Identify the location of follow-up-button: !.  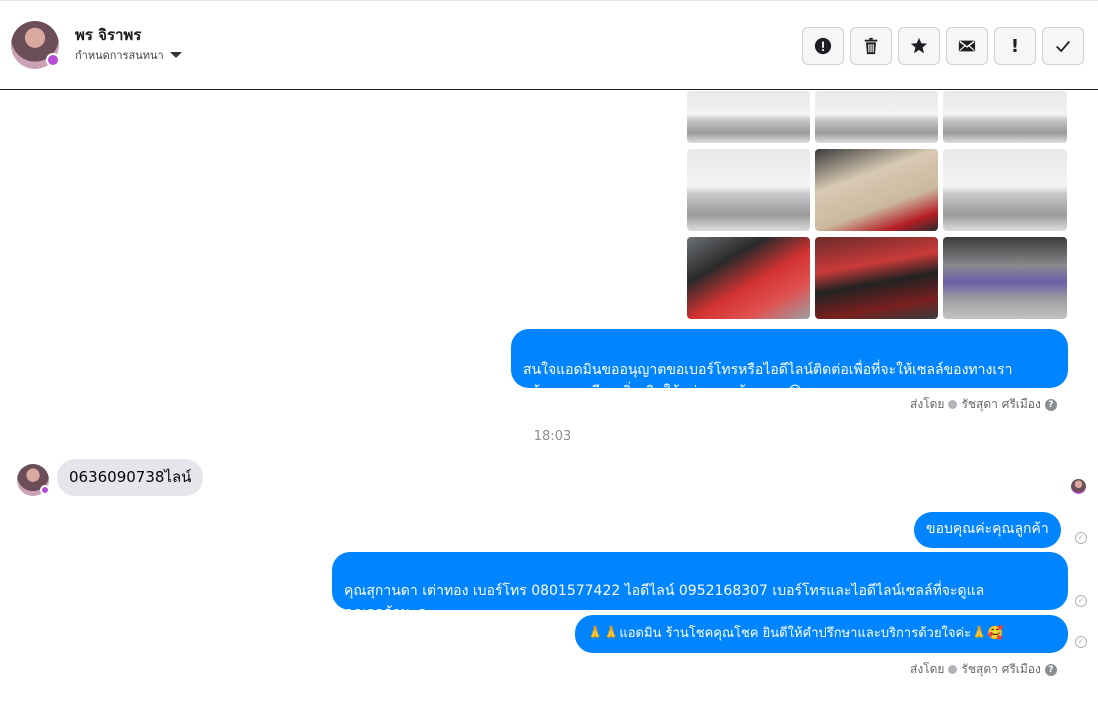
(1015, 46).